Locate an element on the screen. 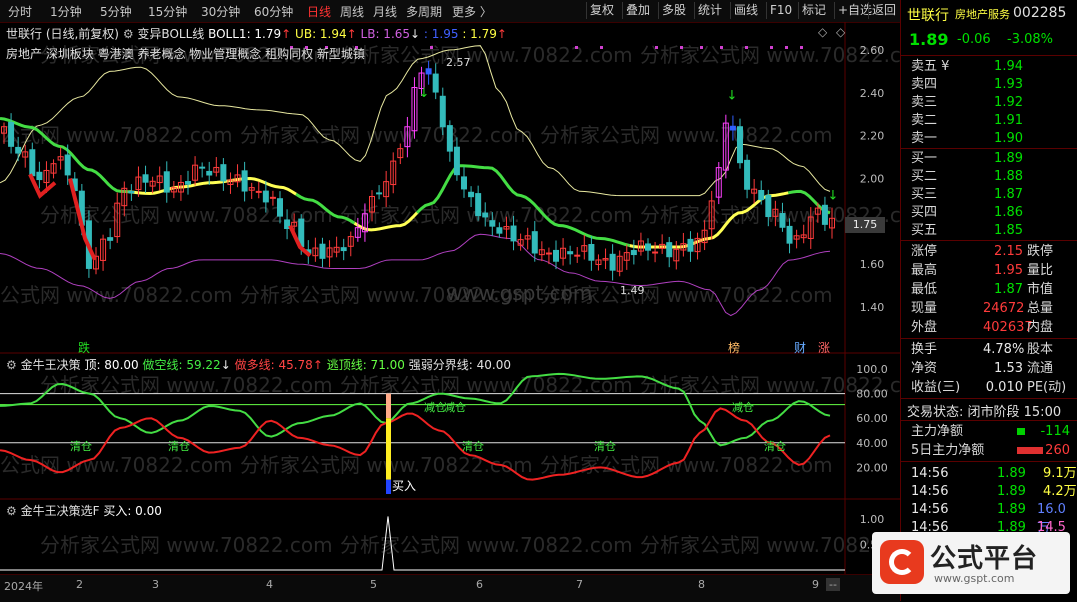 This screenshot has width=1077, height=602. mark-button: 标记 is located at coordinates (813, 10).